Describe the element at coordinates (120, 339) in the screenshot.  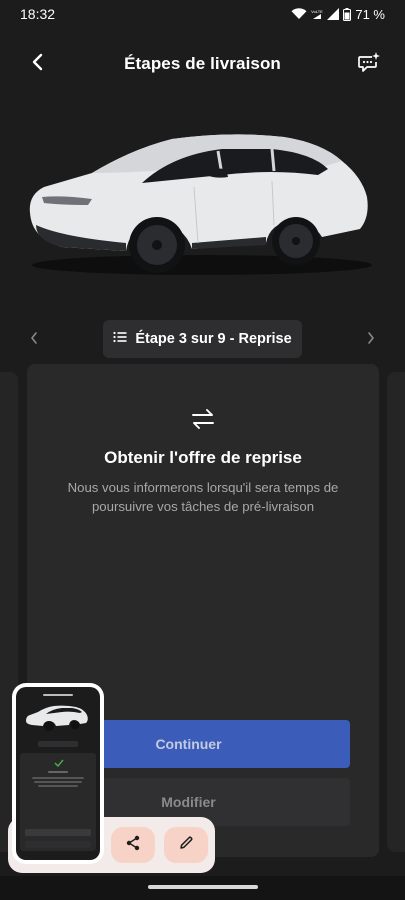
I see `list-icon` at that location.